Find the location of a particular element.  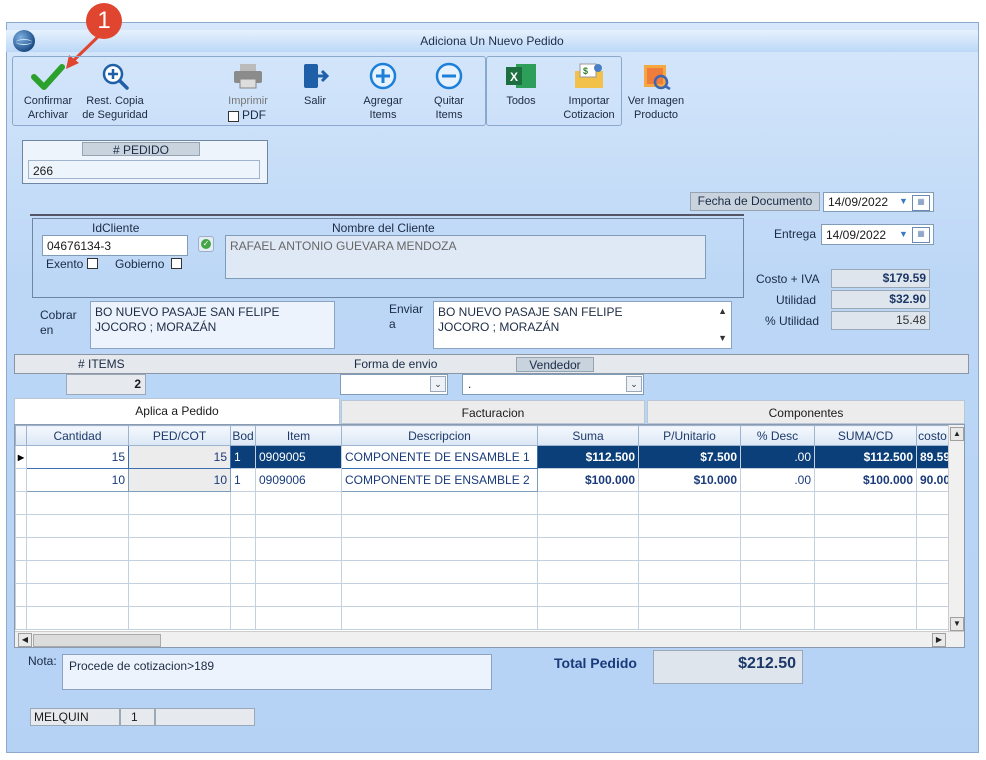

view-product-image-button: Ver Imagen Producto is located at coordinates (656, 92).